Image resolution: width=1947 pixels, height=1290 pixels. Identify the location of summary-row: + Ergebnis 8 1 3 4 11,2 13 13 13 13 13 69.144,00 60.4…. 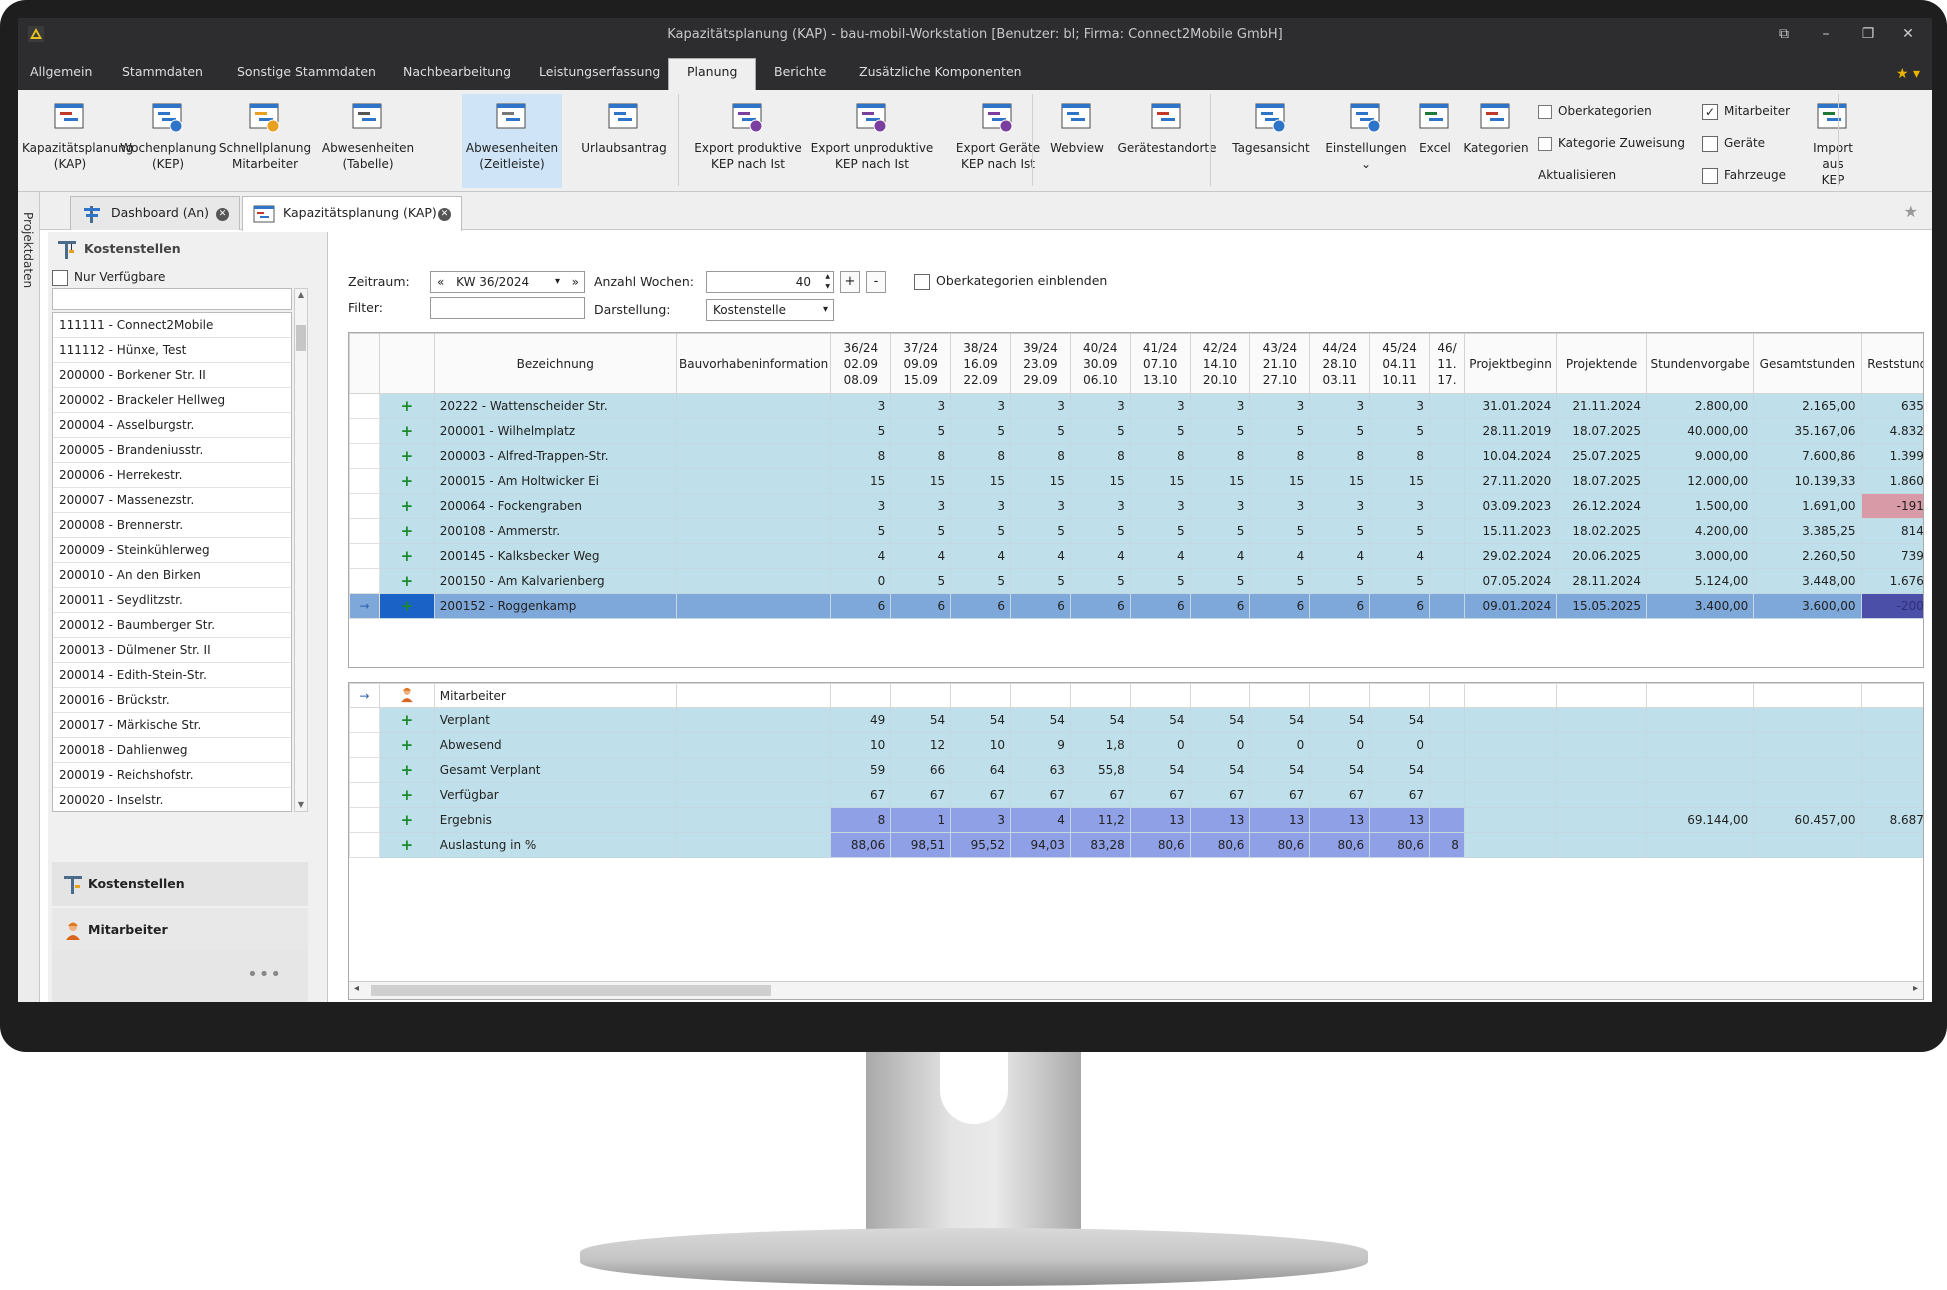
(1136, 820).